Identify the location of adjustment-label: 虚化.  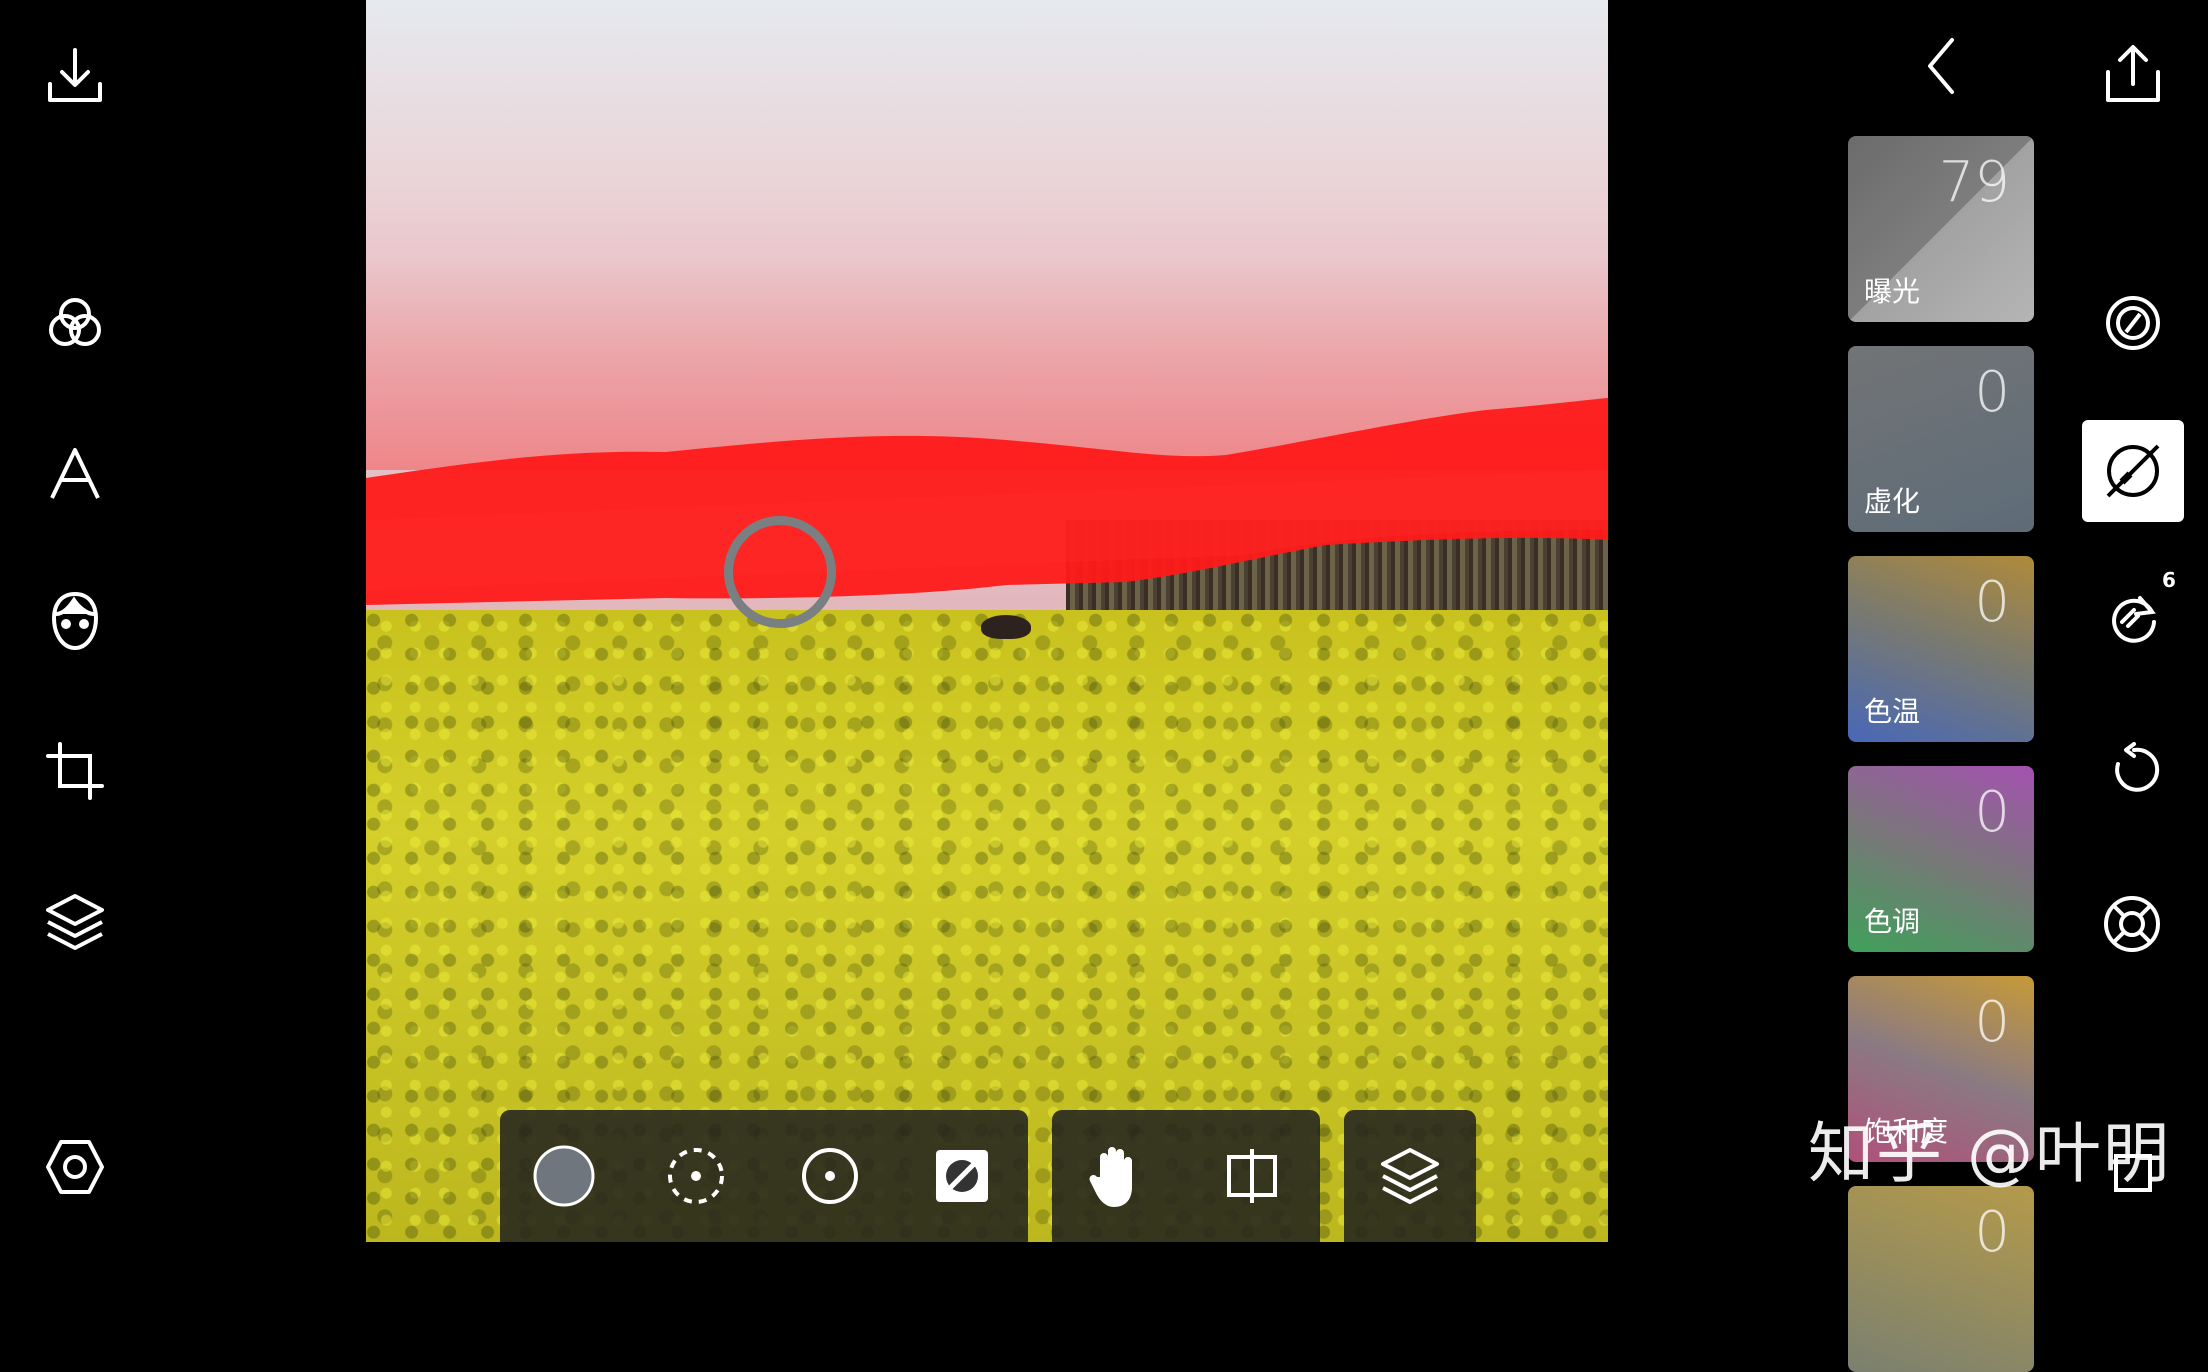
(1892, 501).